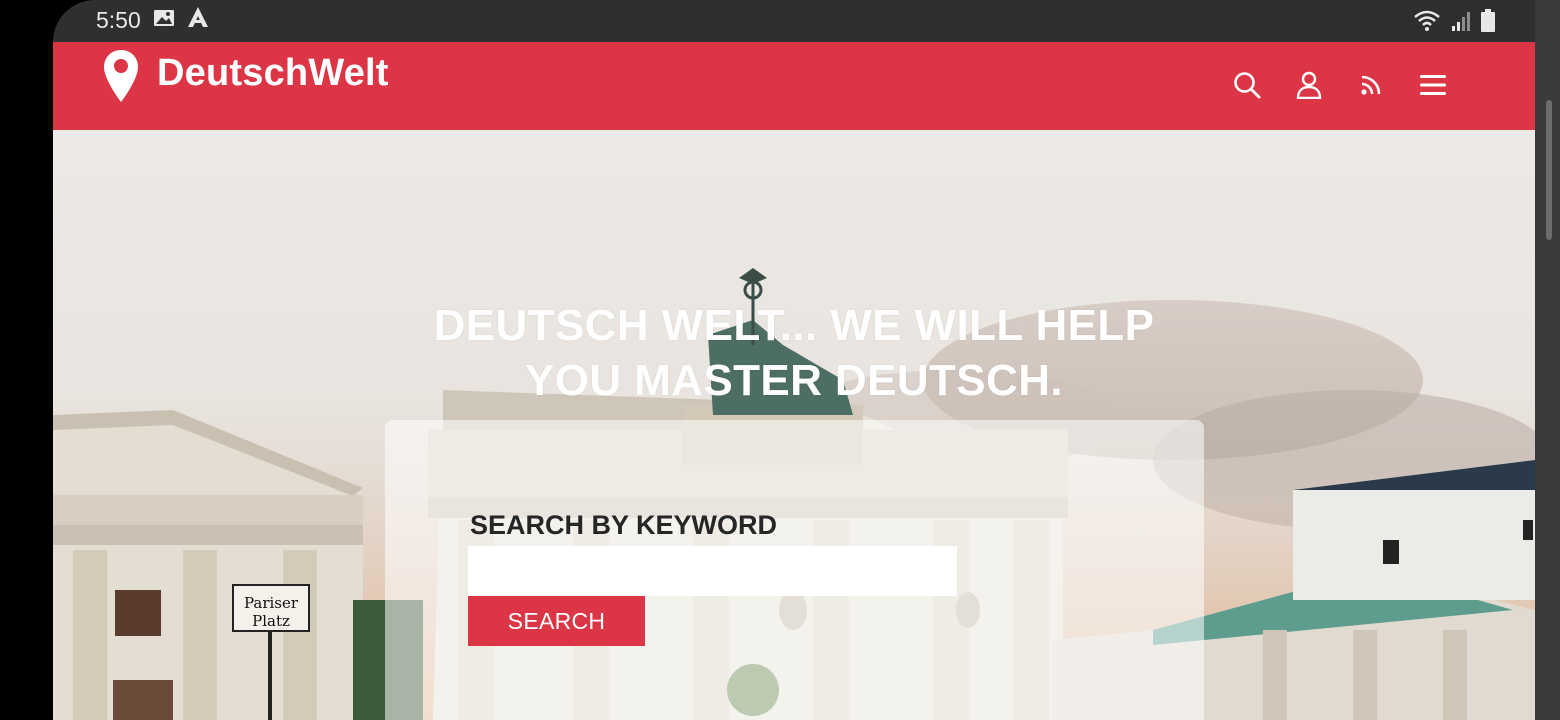  What do you see at coordinates (273, 73) in the screenshot?
I see `brand-name: DeutschWelt` at bounding box center [273, 73].